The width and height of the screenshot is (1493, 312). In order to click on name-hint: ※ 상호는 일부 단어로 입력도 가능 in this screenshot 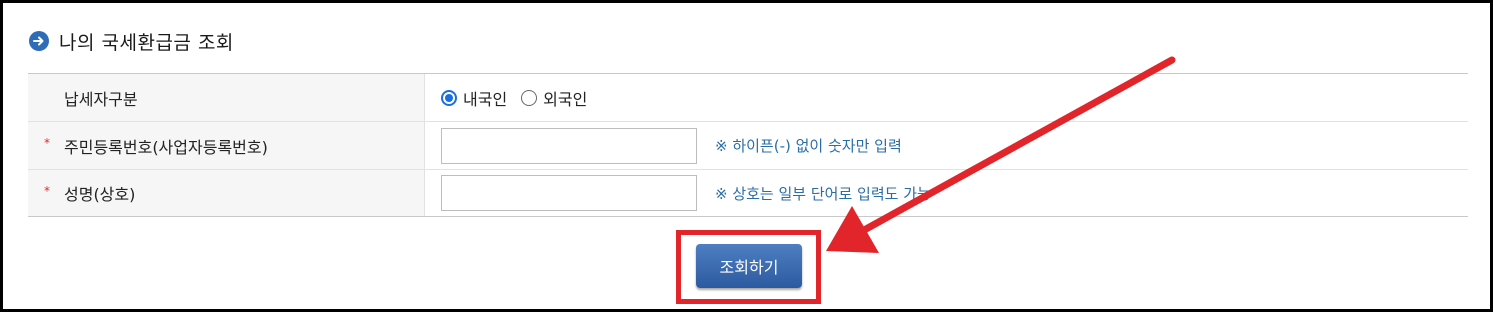, I will do `click(823, 193)`.